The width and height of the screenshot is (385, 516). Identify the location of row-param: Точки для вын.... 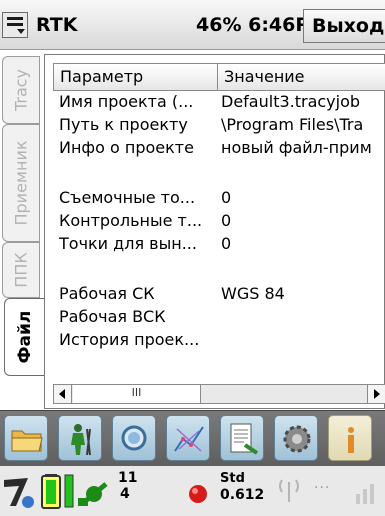
(128, 243).